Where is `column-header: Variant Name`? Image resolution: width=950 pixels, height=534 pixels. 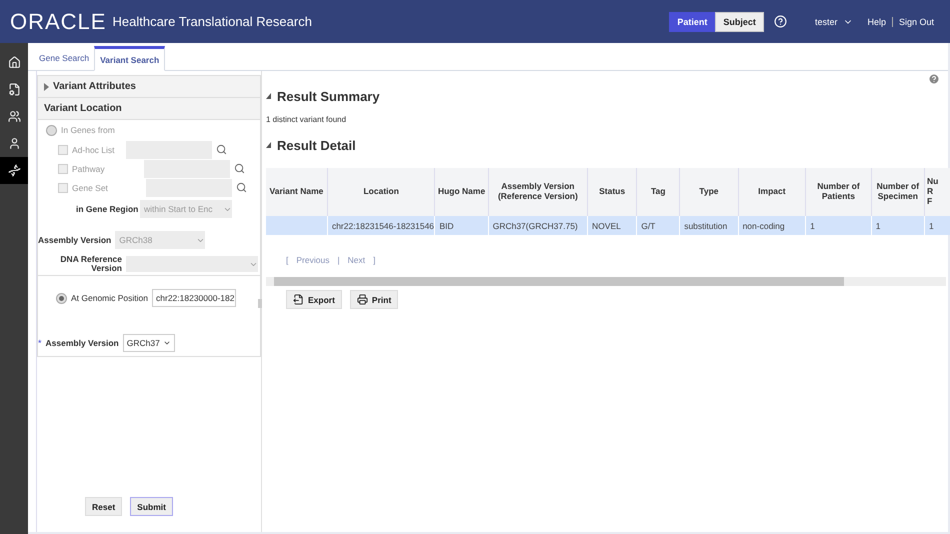
column-header: Variant Name is located at coordinates (297, 192).